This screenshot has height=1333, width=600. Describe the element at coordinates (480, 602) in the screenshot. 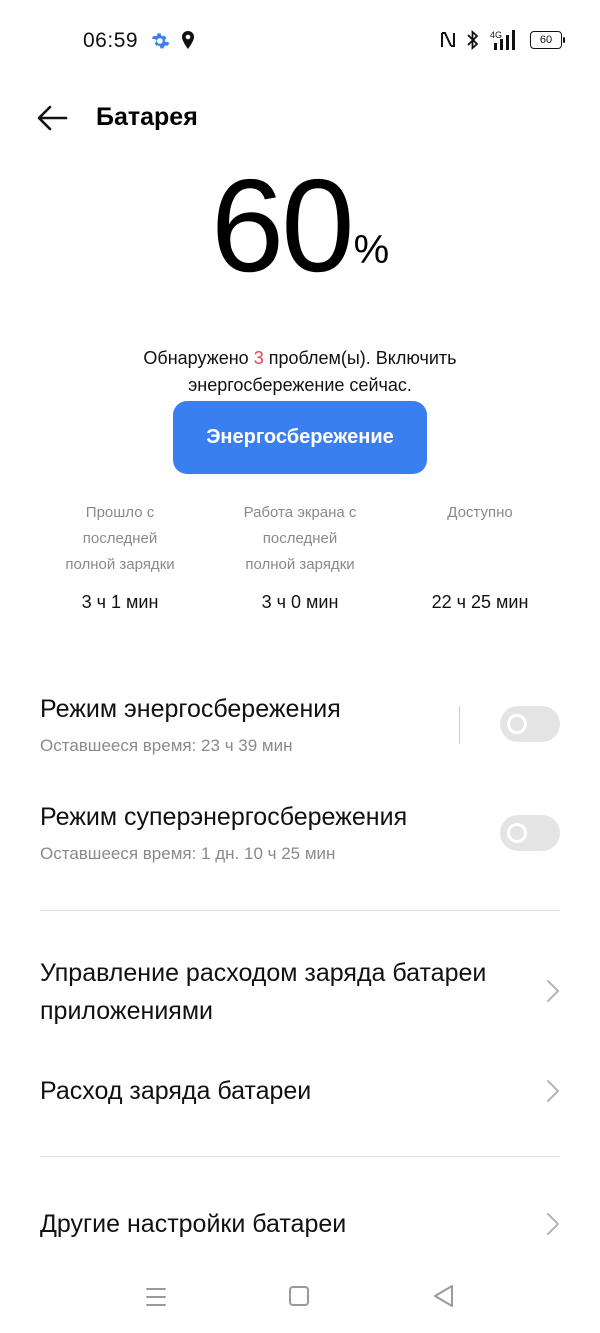

I see `stat-value: 22 ч 25 мин` at that location.